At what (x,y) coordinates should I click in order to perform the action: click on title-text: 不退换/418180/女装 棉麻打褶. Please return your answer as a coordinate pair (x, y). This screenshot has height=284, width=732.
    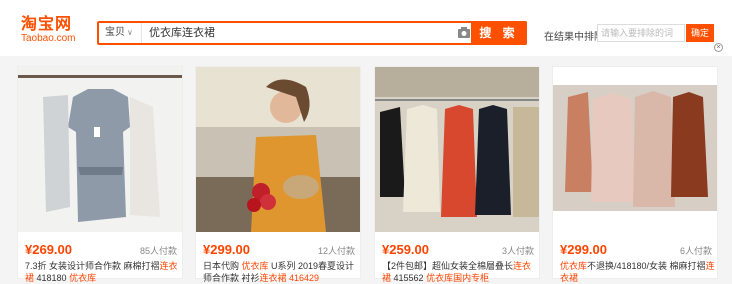
    Looking at the image, I should click on (646, 266).